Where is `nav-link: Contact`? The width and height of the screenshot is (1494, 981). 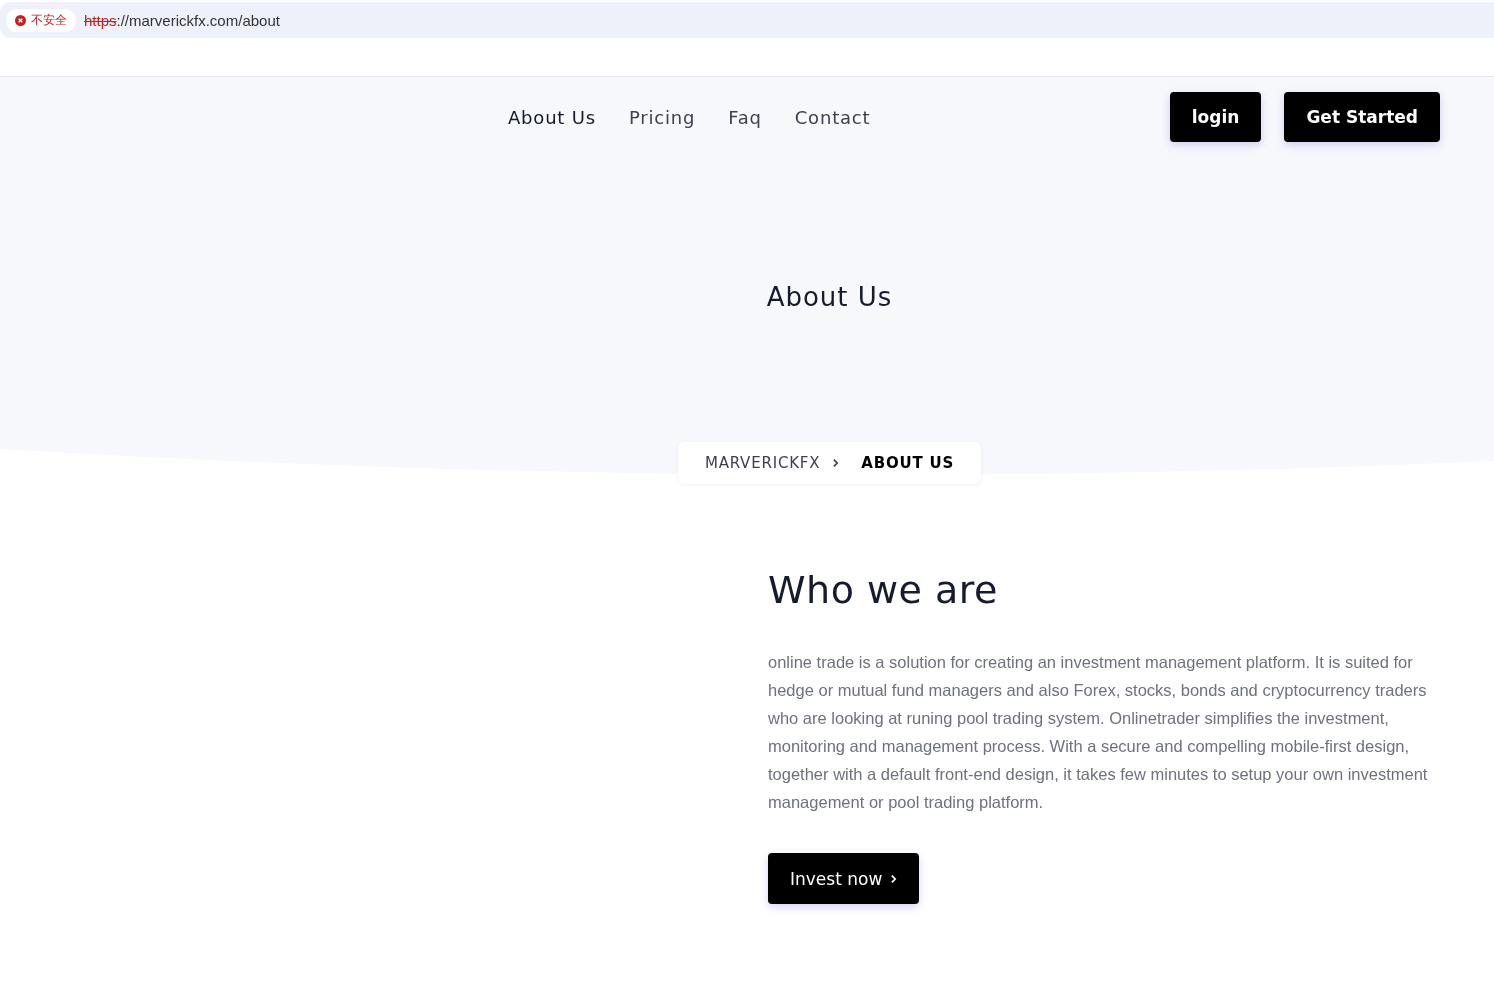 nav-link: Contact is located at coordinates (832, 117).